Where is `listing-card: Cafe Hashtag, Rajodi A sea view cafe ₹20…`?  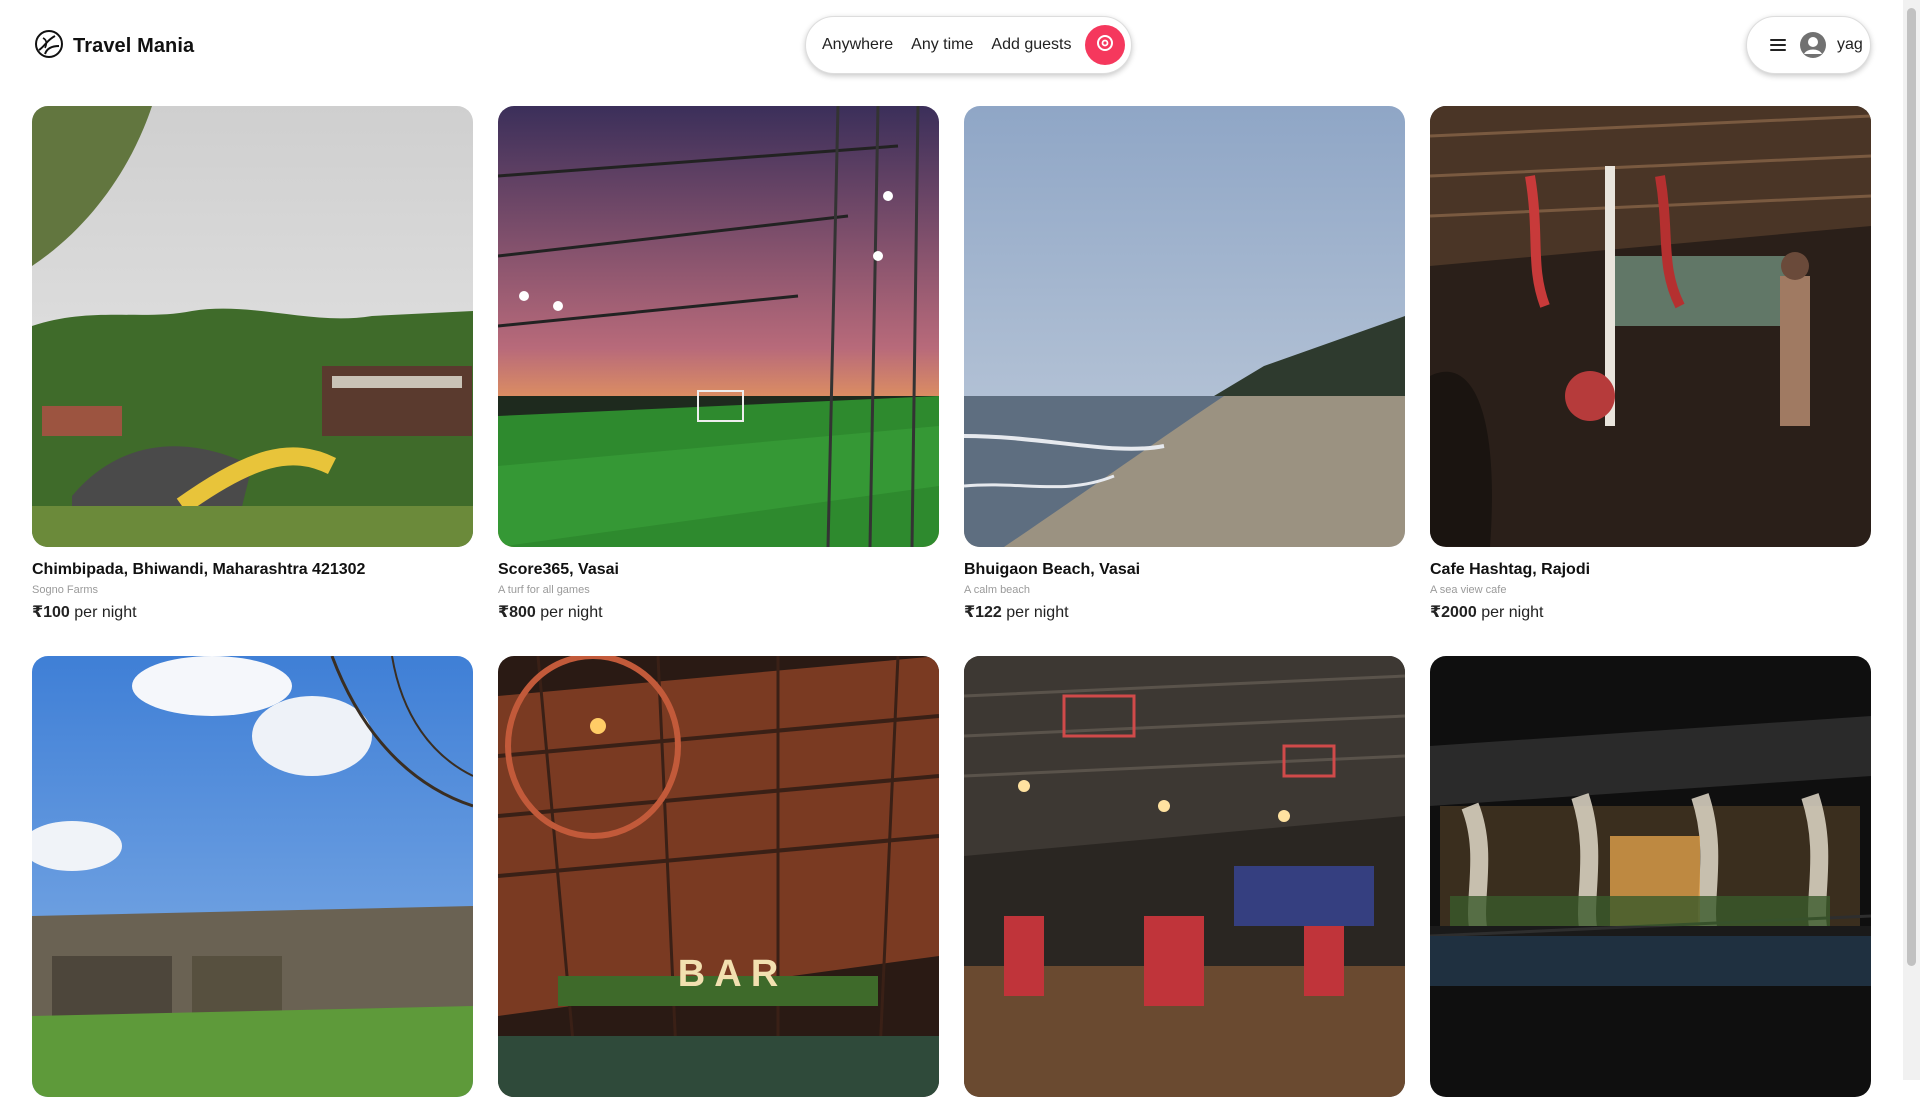
listing-card: Cafe Hashtag, Rajodi A sea view cafe ₹20… is located at coordinates (1650, 364).